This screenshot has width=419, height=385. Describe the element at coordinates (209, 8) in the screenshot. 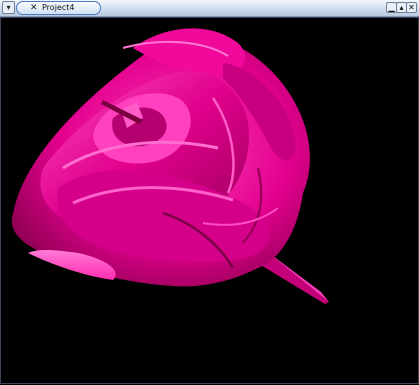

I see `title-bar: ▾ ✕ Project4 ▁ ▴ ✕` at that location.